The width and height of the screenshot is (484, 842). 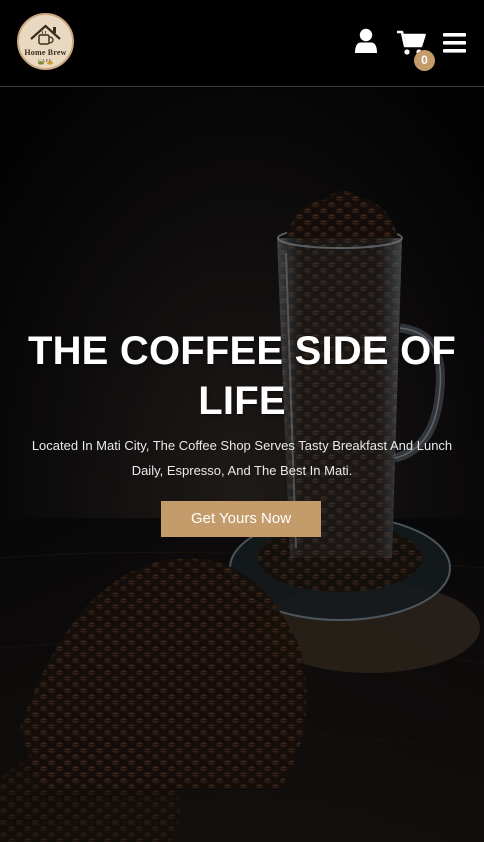 I want to click on user-icon, so click(x=366, y=41).